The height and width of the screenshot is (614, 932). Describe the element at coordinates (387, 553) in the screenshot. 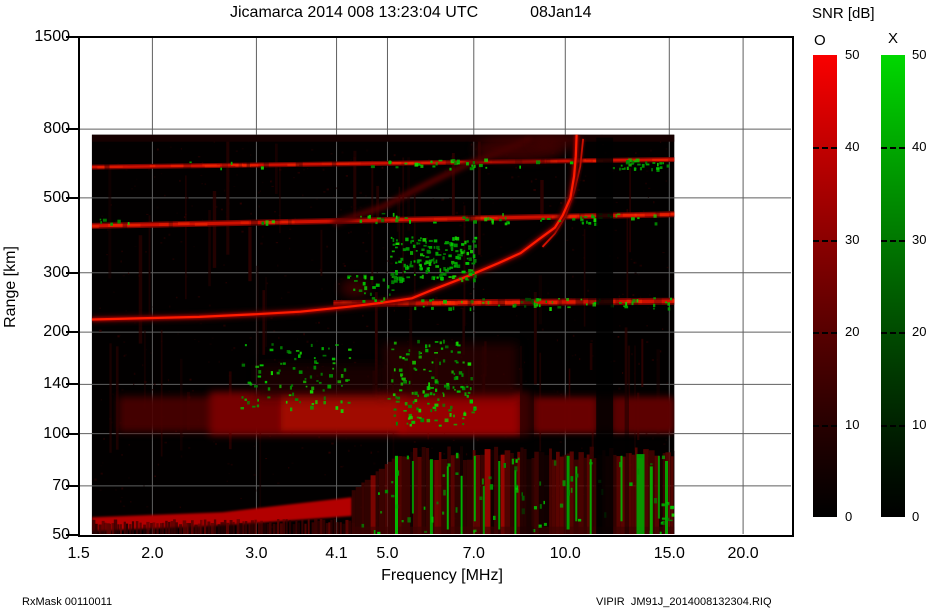

I see `x-tick-label: 5.0` at that location.